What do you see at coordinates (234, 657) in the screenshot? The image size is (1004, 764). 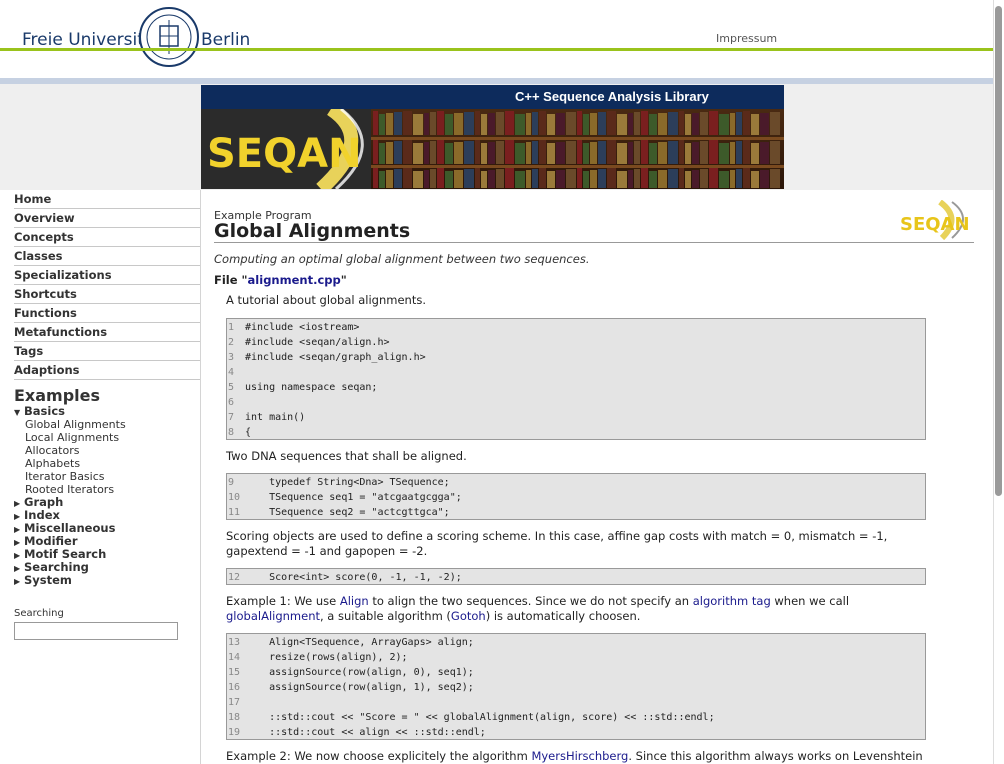 I see `line-number: 14` at bounding box center [234, 657].